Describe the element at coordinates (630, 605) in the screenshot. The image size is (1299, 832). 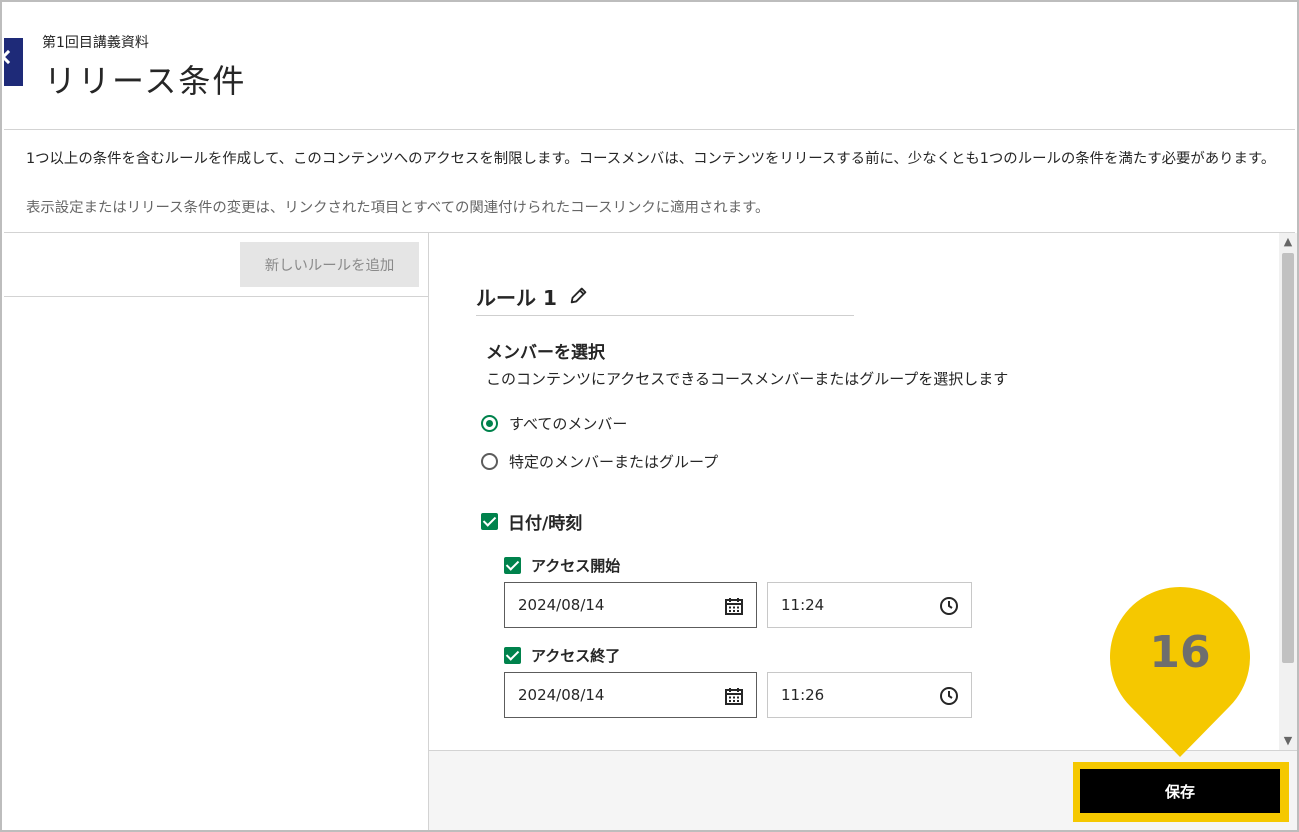
I see `start-date-input: 2024/08/14` at that location.